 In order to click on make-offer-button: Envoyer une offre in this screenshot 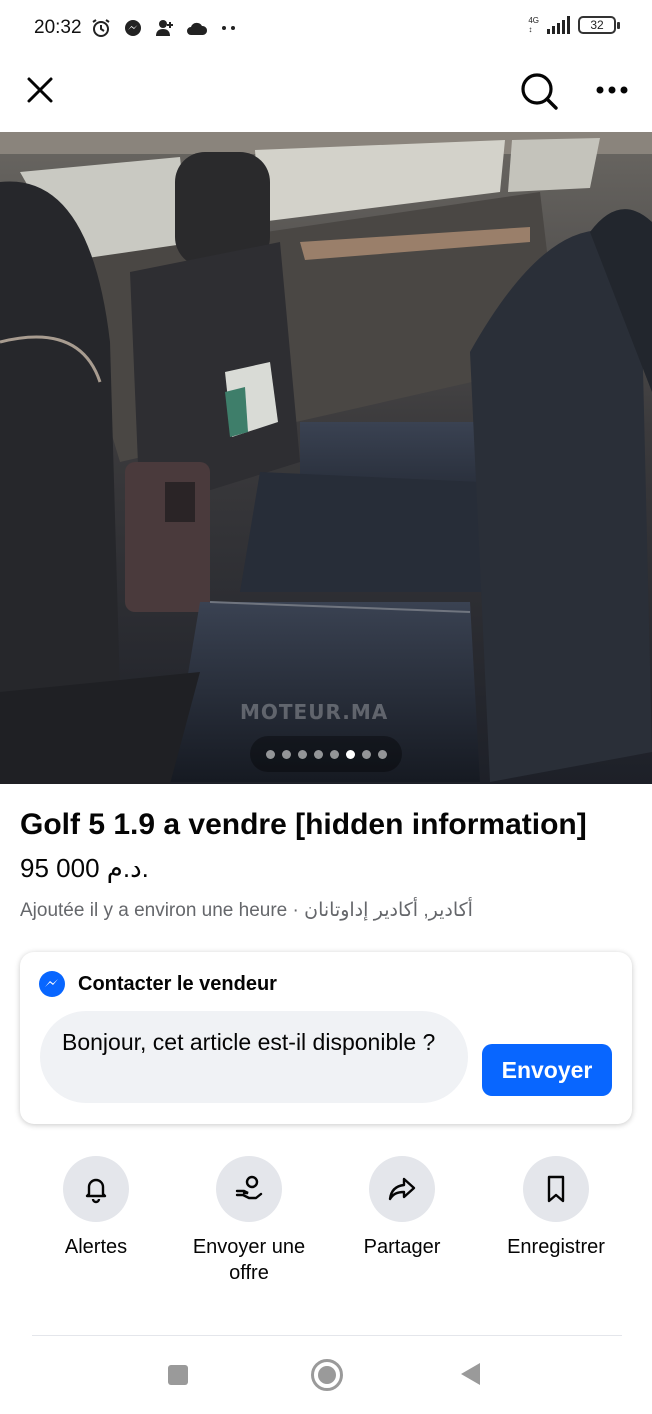, I will do `click(249, 1221)`.